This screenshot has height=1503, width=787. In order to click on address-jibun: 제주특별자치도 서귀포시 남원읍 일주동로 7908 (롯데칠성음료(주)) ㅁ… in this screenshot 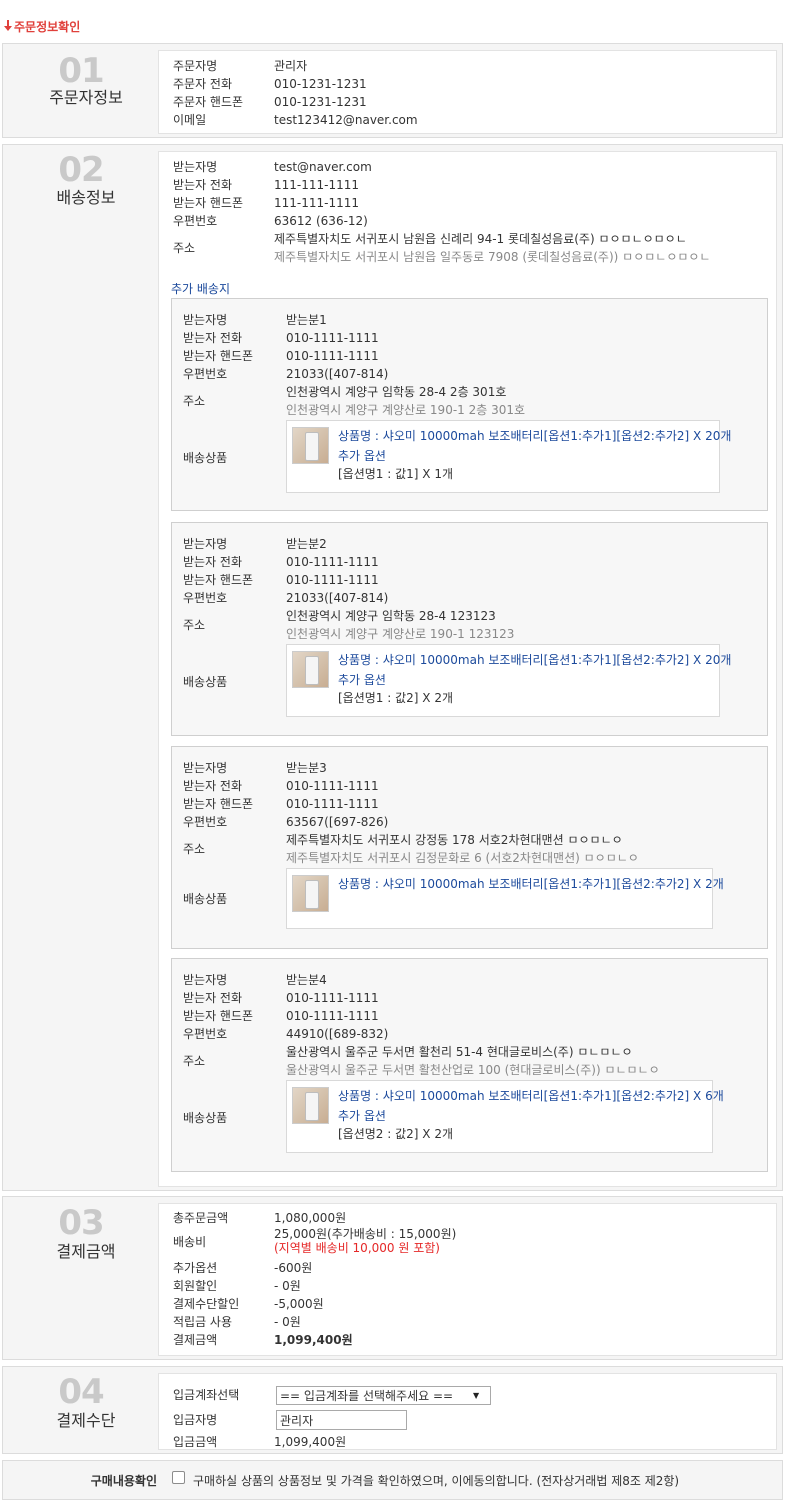, I will do `click(492, 257)`.